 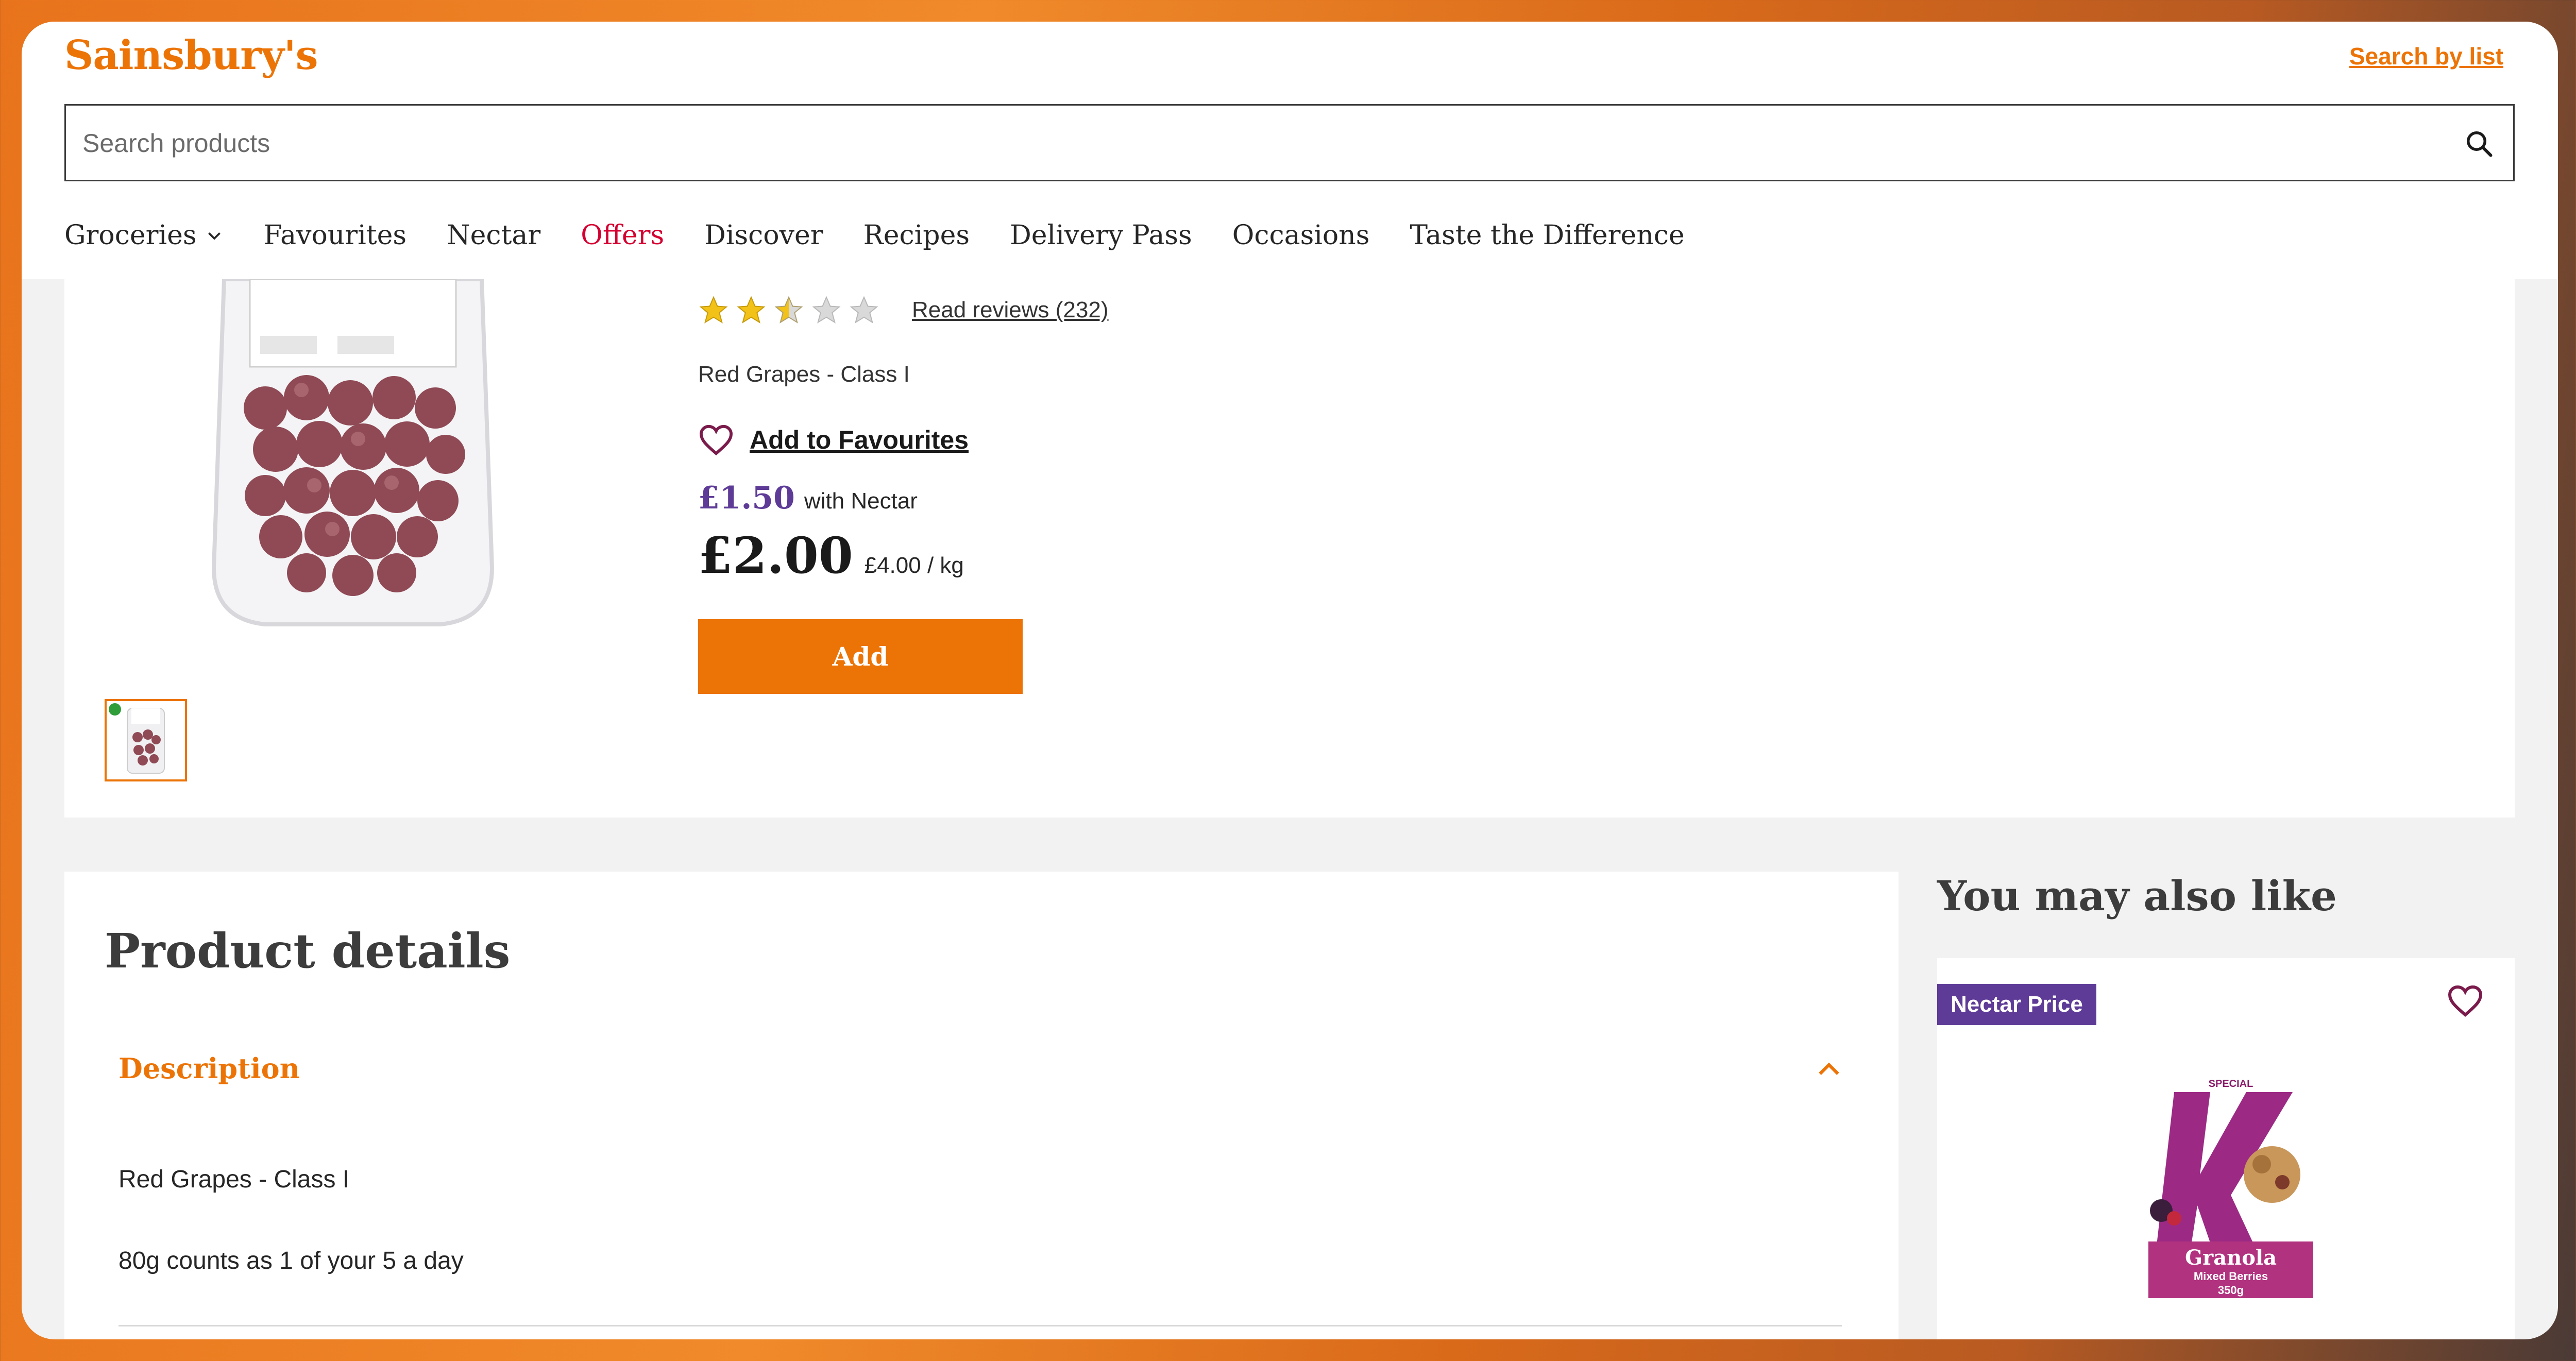 What do you see at coordinates (861, 501) in the screenshot?
I see `nectar-price-label: with Nectar` at bounding box center [861, 501].